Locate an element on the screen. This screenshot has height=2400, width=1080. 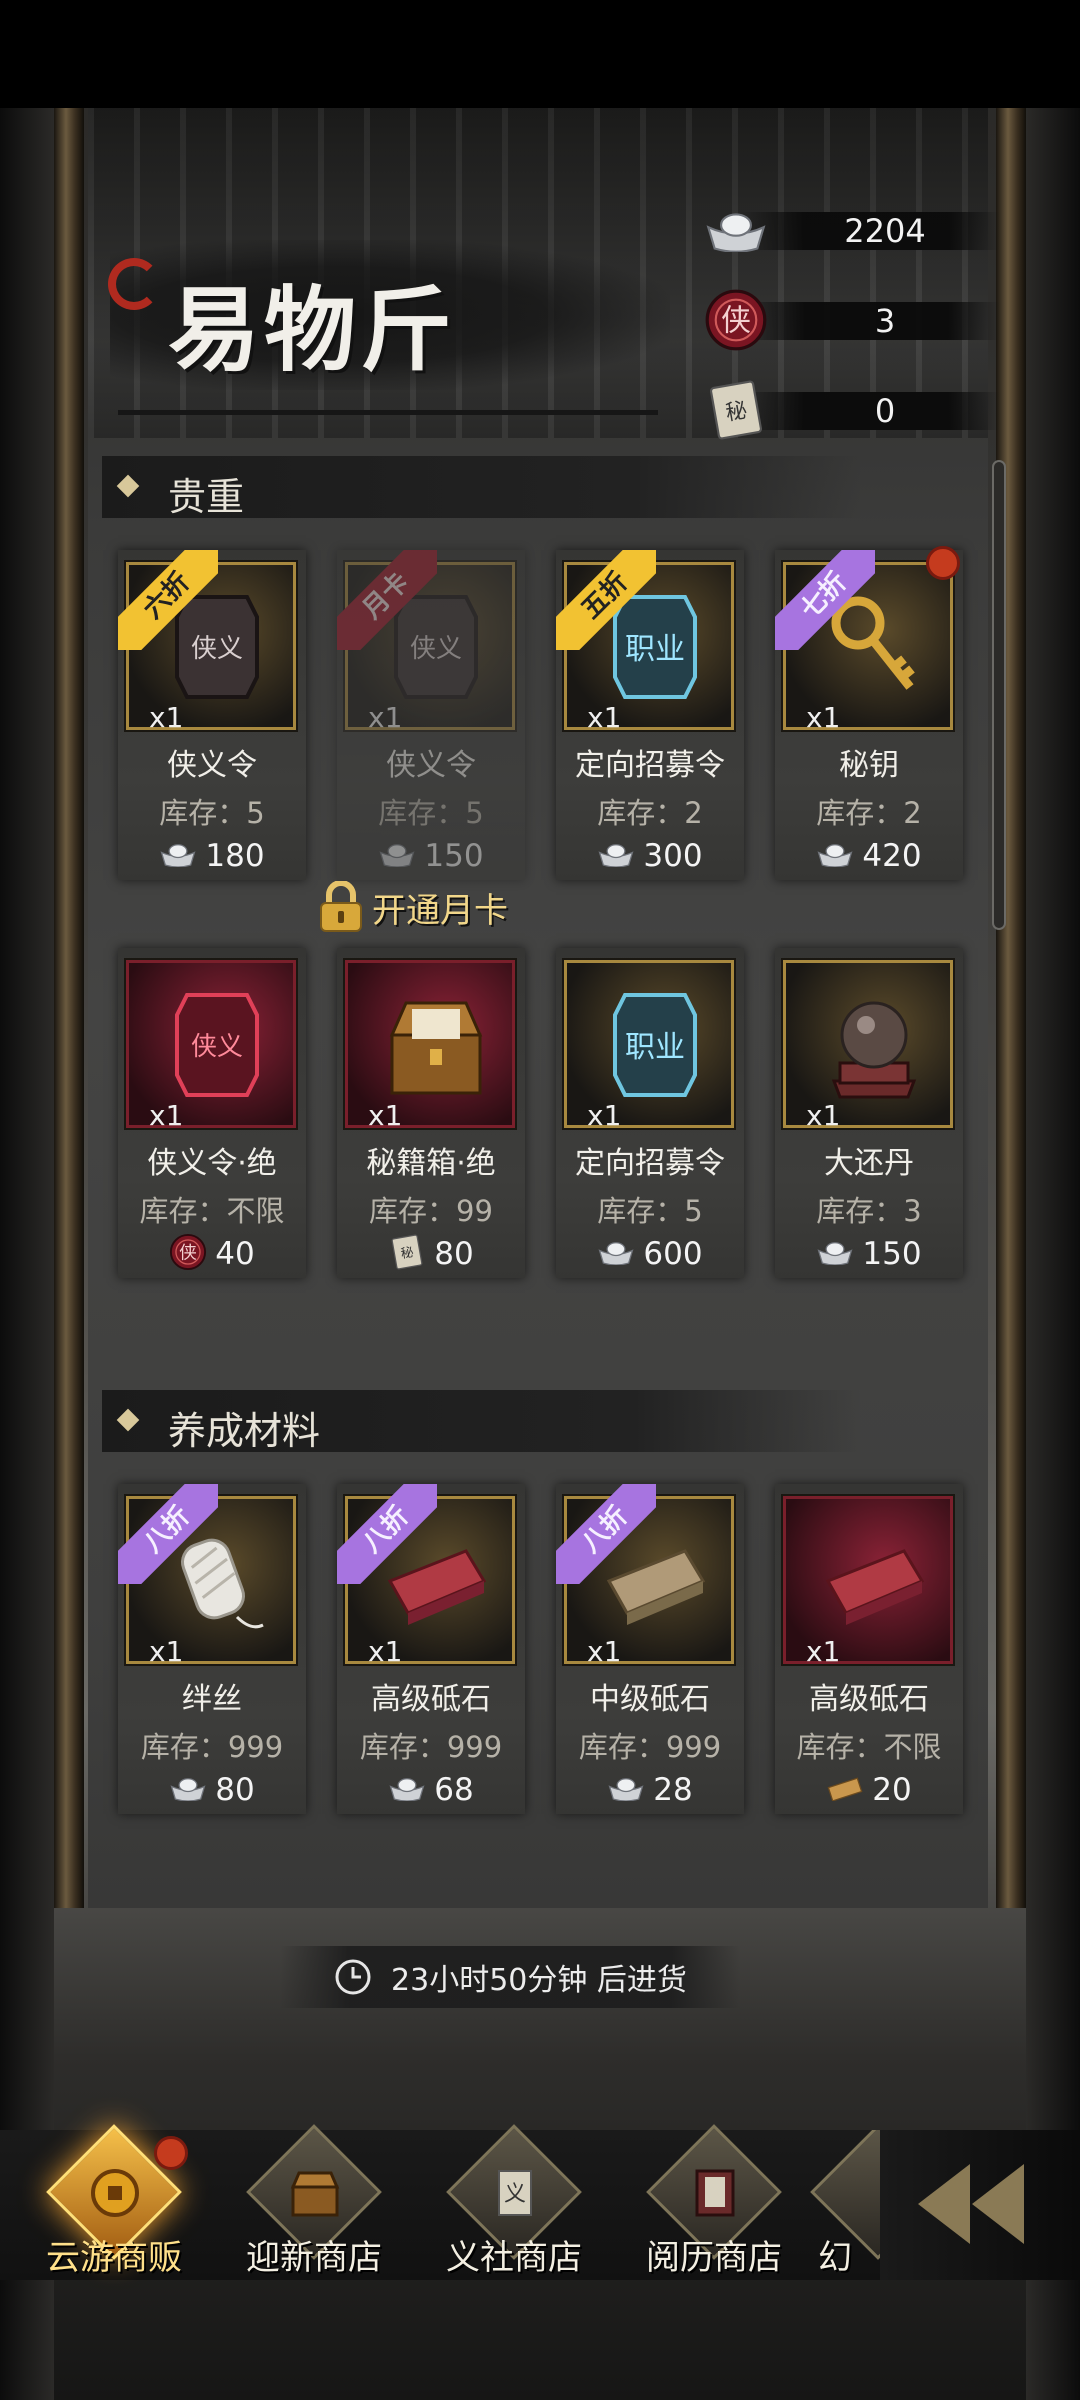
discount-tag-text: 七折 is located at coordinates (825, 600).